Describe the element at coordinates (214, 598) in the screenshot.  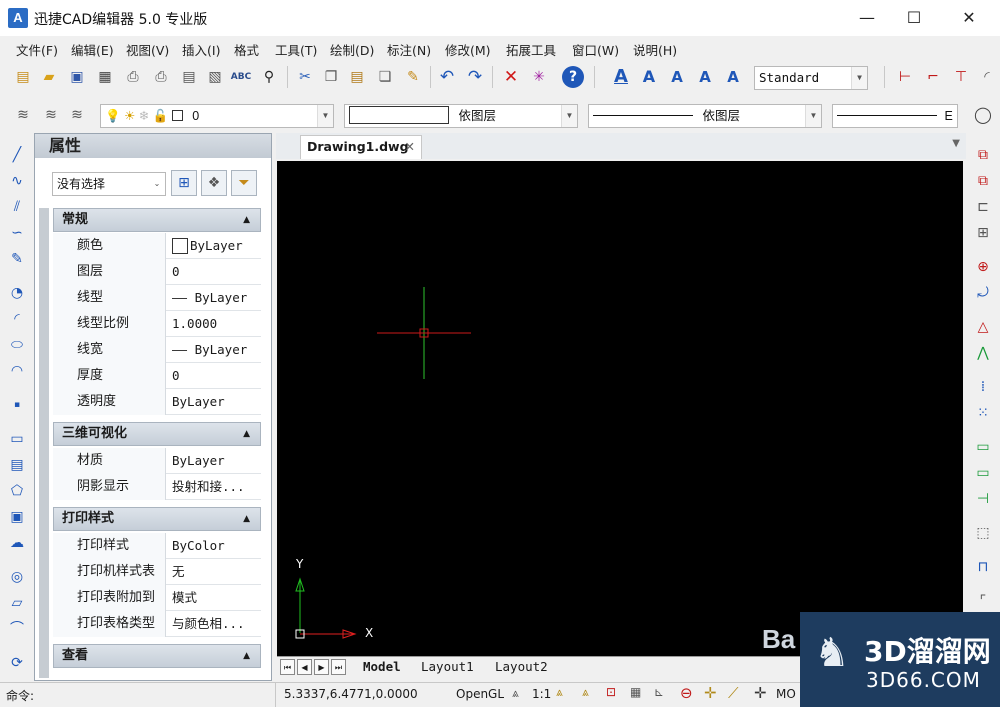
I see `property-value: 模式` at that location.